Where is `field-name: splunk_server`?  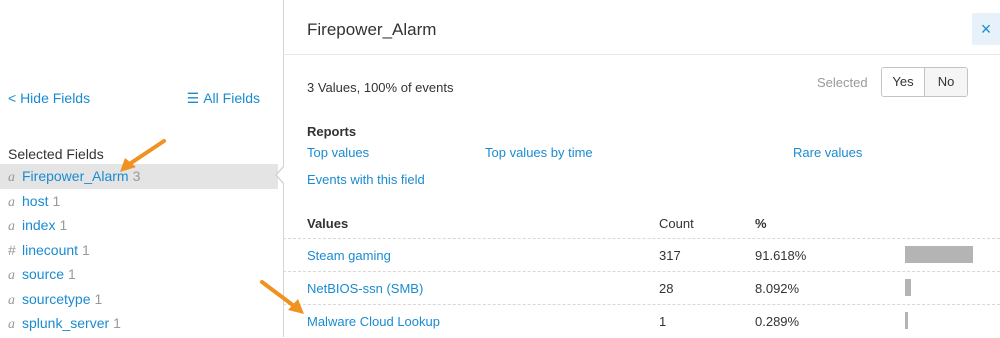
field-name: splunk_server is located at coordinates (66, 323).